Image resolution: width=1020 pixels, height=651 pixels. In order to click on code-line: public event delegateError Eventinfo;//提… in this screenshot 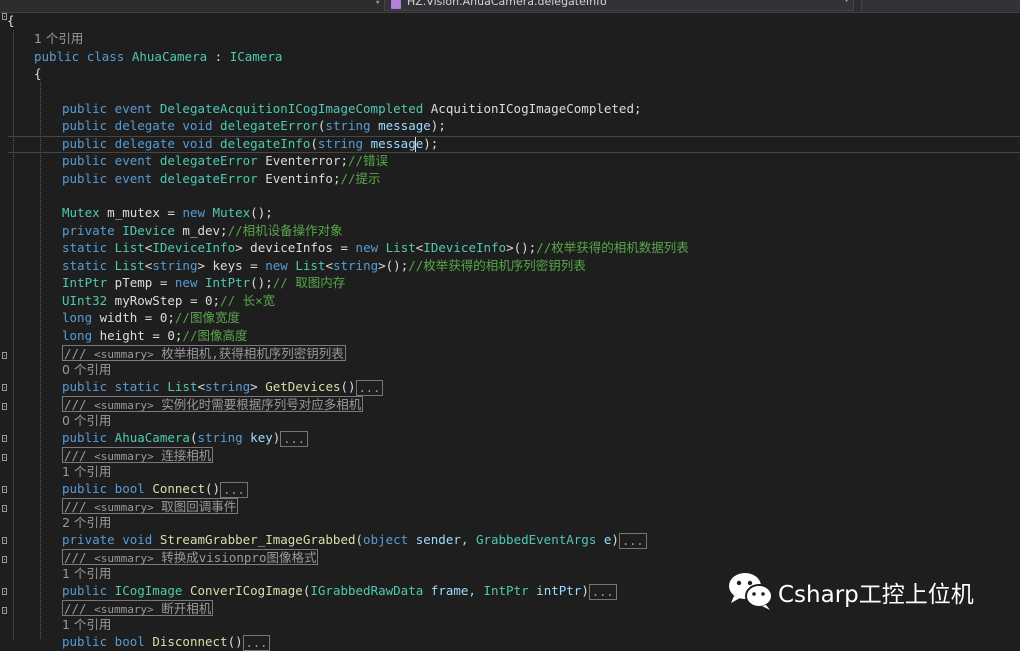, I will do `click(221, 178)`.